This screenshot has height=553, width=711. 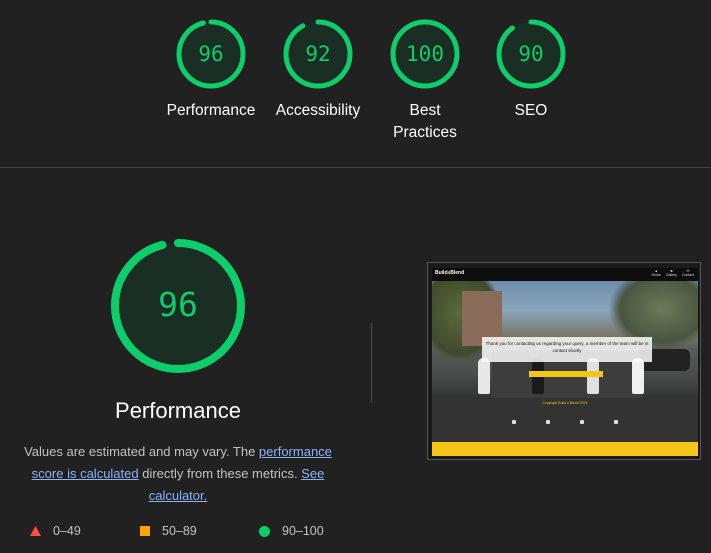 I want to click on legend-average-label: 50–89, so click(x=179, y=531).